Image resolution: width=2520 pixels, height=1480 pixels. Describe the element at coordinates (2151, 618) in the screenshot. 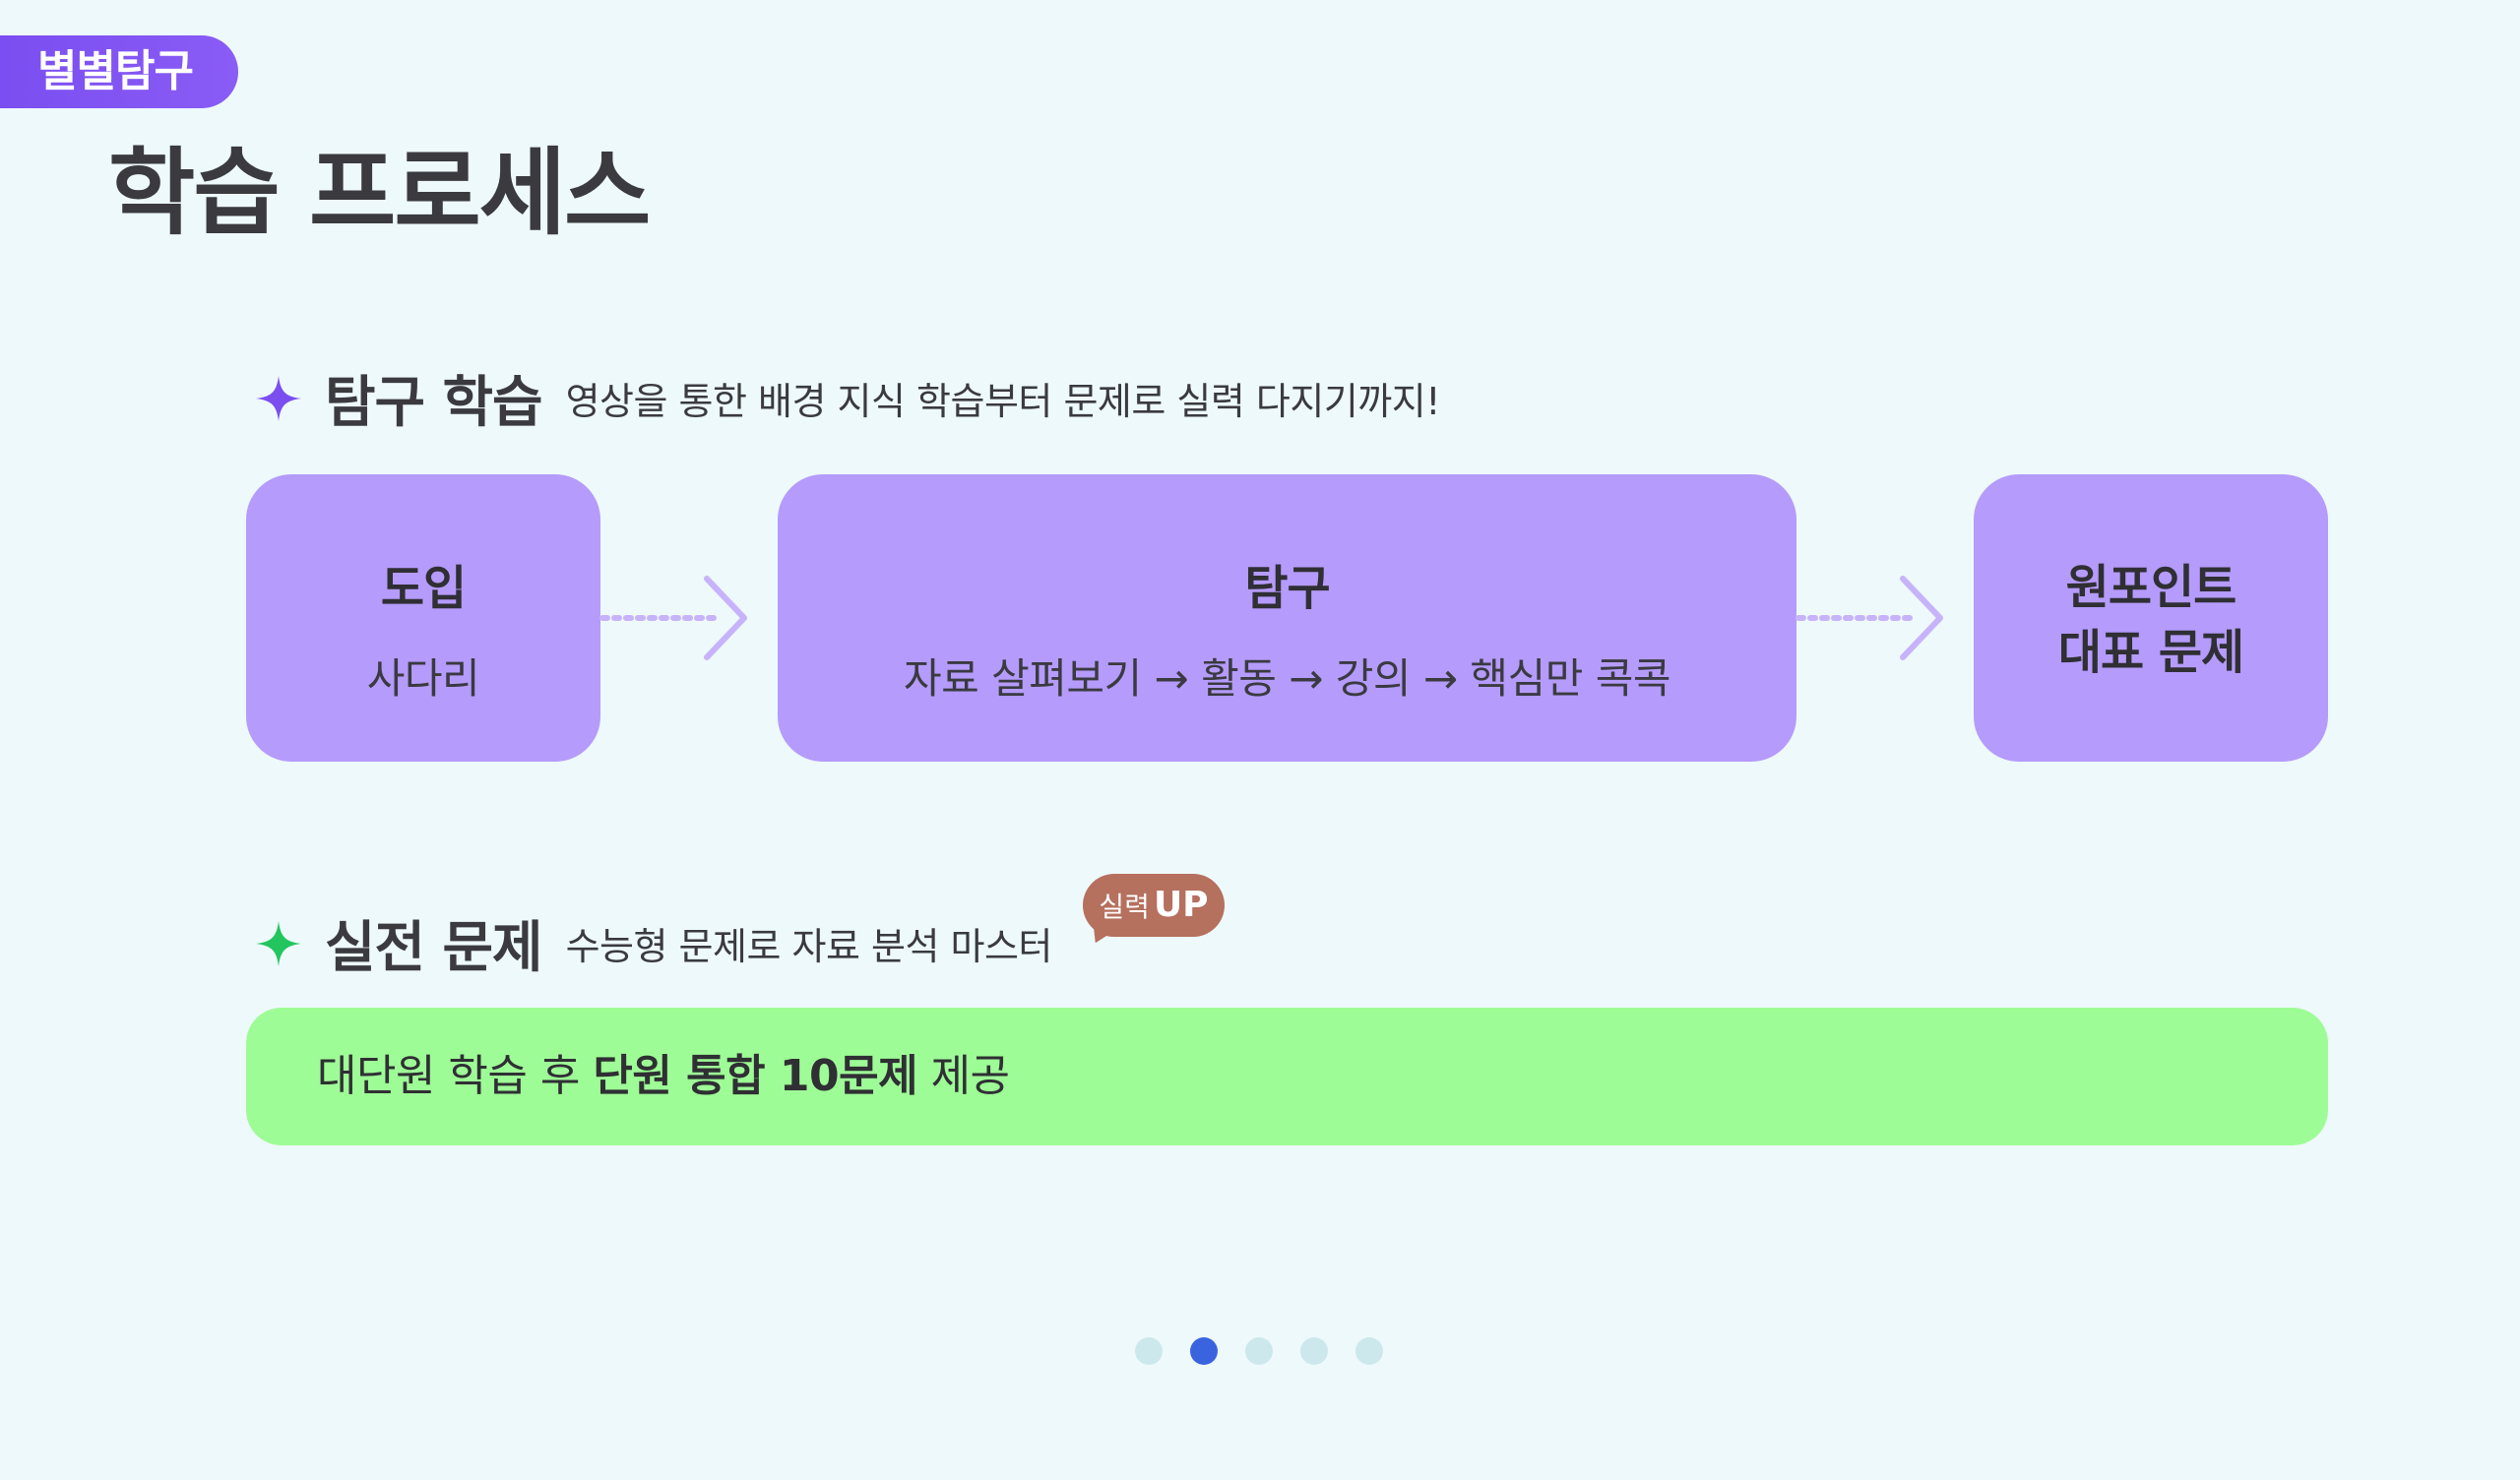

I see `step-one-point: 원포인트 대표 문제` at that location.